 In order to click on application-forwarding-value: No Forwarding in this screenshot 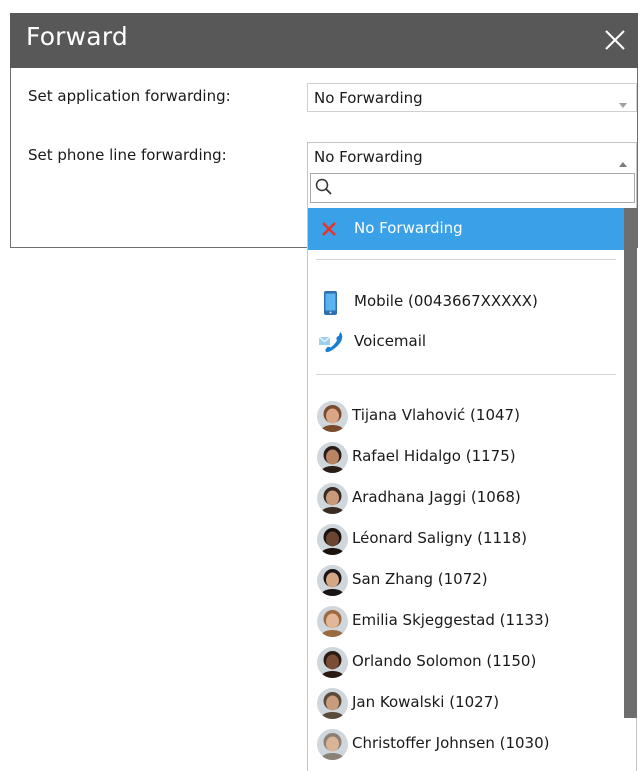, I will do `click(368, 98)`.